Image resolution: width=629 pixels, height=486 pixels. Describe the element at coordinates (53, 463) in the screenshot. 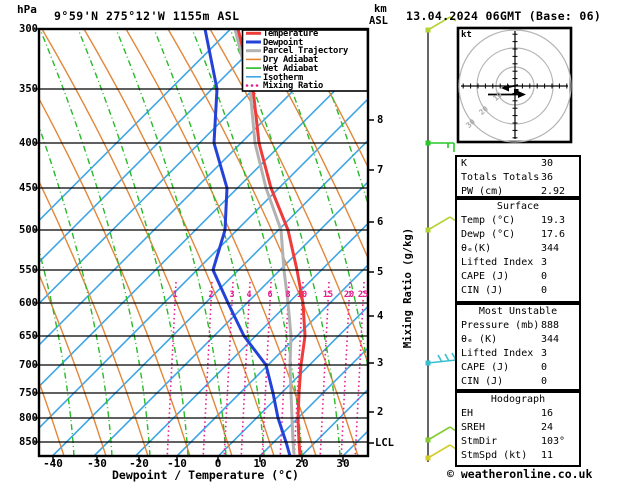

I see `temp-tick-label: -40` at that location.